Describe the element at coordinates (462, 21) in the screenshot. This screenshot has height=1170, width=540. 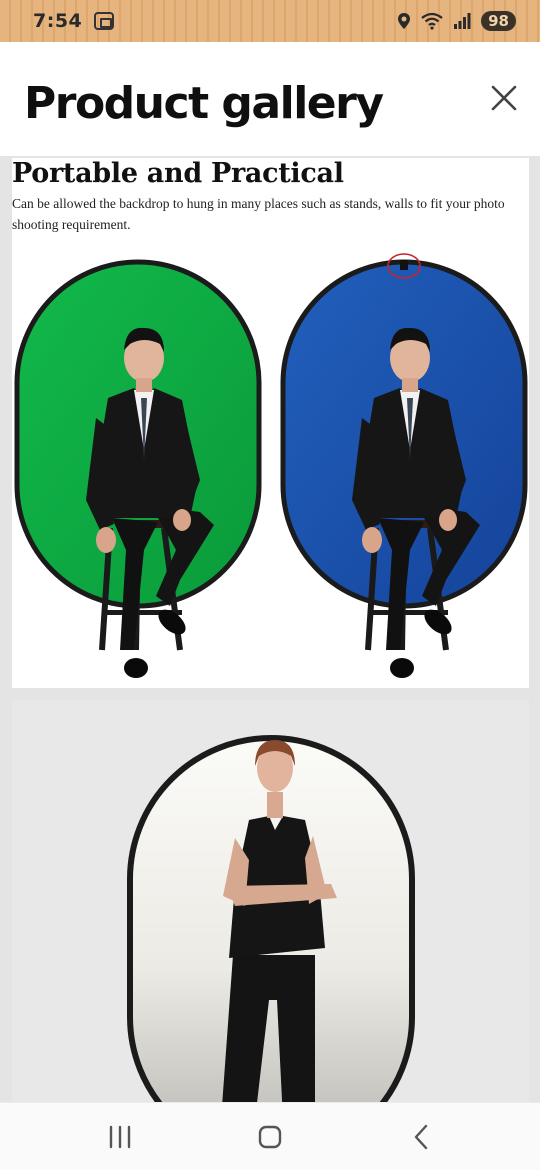
I see `signal-icon` at that location.